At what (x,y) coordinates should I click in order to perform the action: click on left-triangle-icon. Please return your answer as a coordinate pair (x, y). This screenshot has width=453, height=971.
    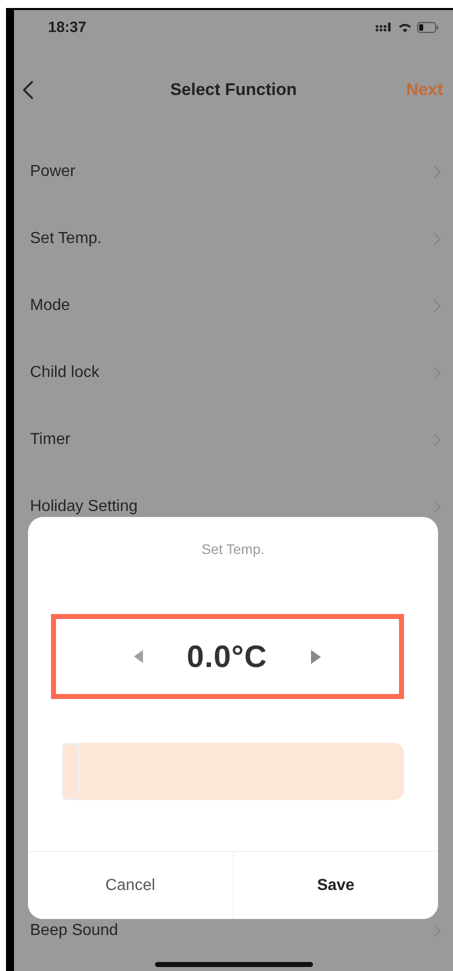
    Looking at the image, I should click on (138, 656).